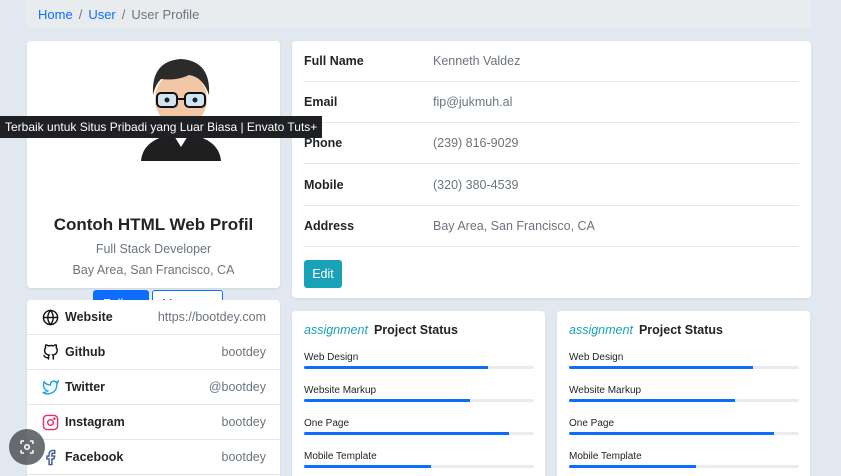  I want to click on detail-row-phone: Phone (239) 816-9029, so click(551, 143).